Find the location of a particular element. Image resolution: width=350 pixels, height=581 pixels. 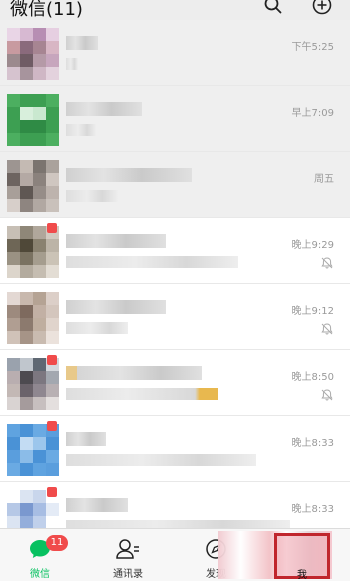

chat-row: 晚上8:50 is located at coordinates (175, 383).